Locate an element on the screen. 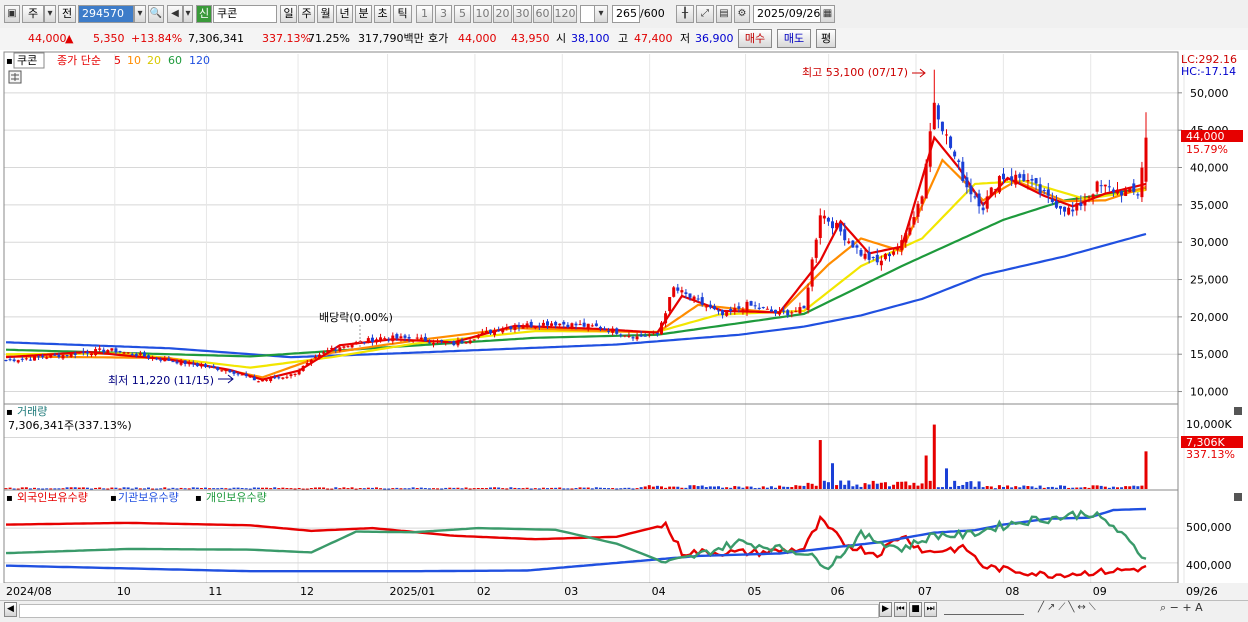  interval-20-button: 20 is located at coordinates (502, 14).